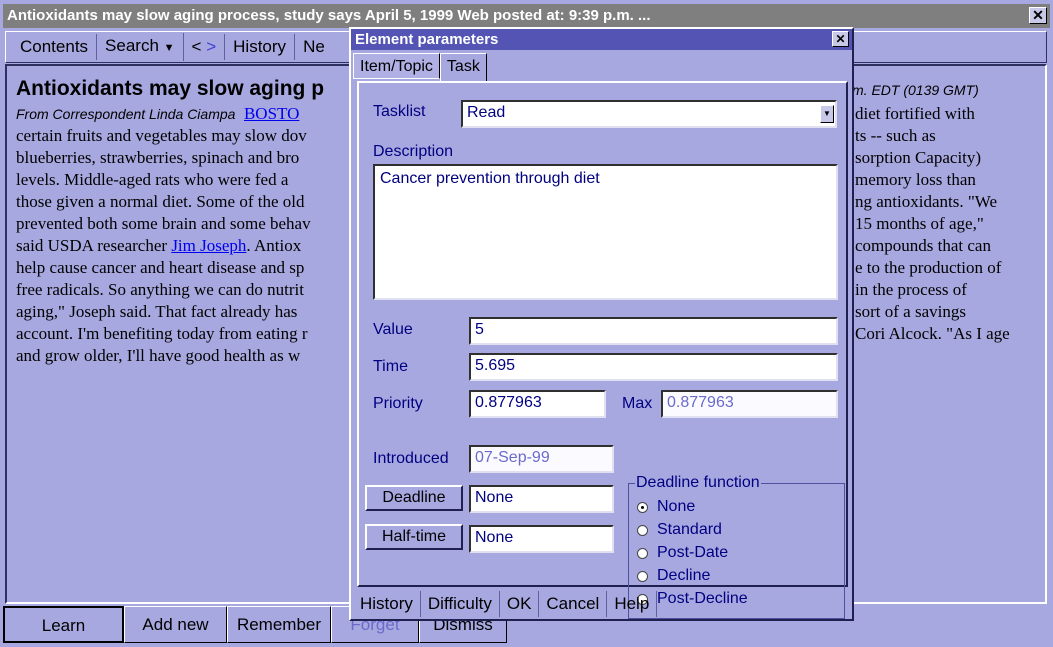 This screenshot has width=1053, height=647. I want to click on learn-button: Learn, so click(63, 624).